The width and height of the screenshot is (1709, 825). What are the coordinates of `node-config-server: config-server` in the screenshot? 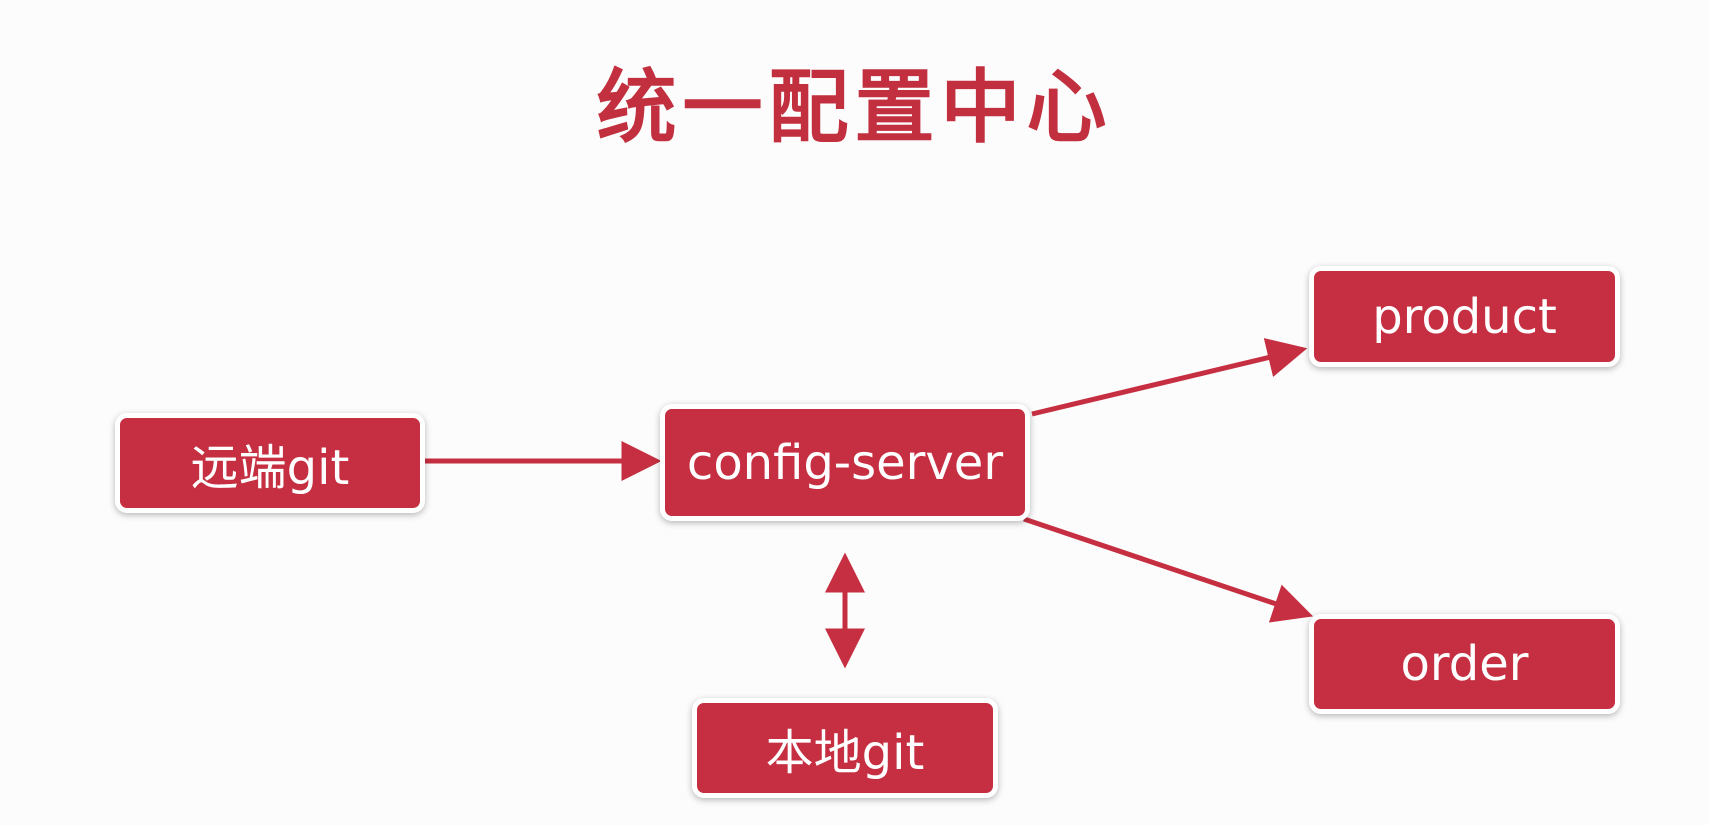 It's located at (845, 462).